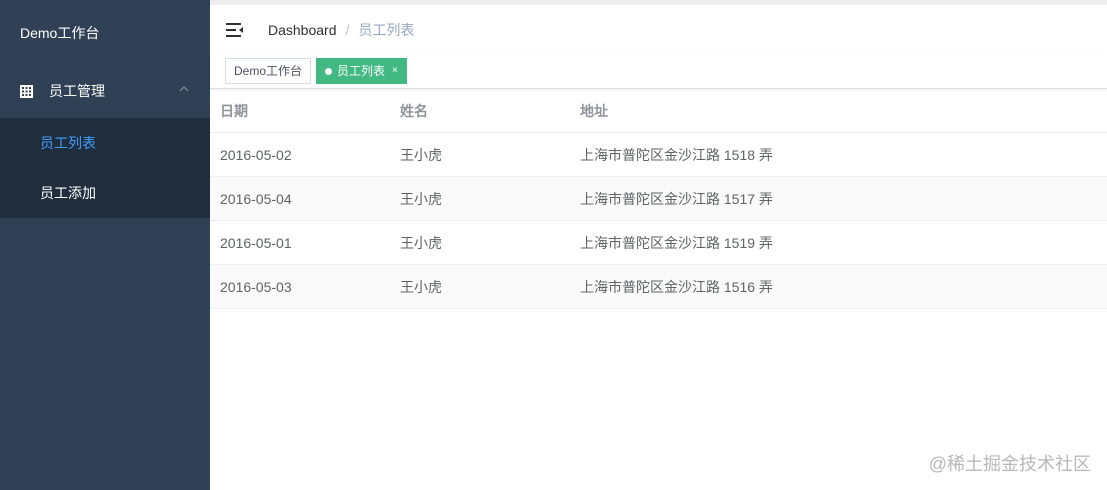  I want to click on column-header-date: 日期, so click(300, 111).